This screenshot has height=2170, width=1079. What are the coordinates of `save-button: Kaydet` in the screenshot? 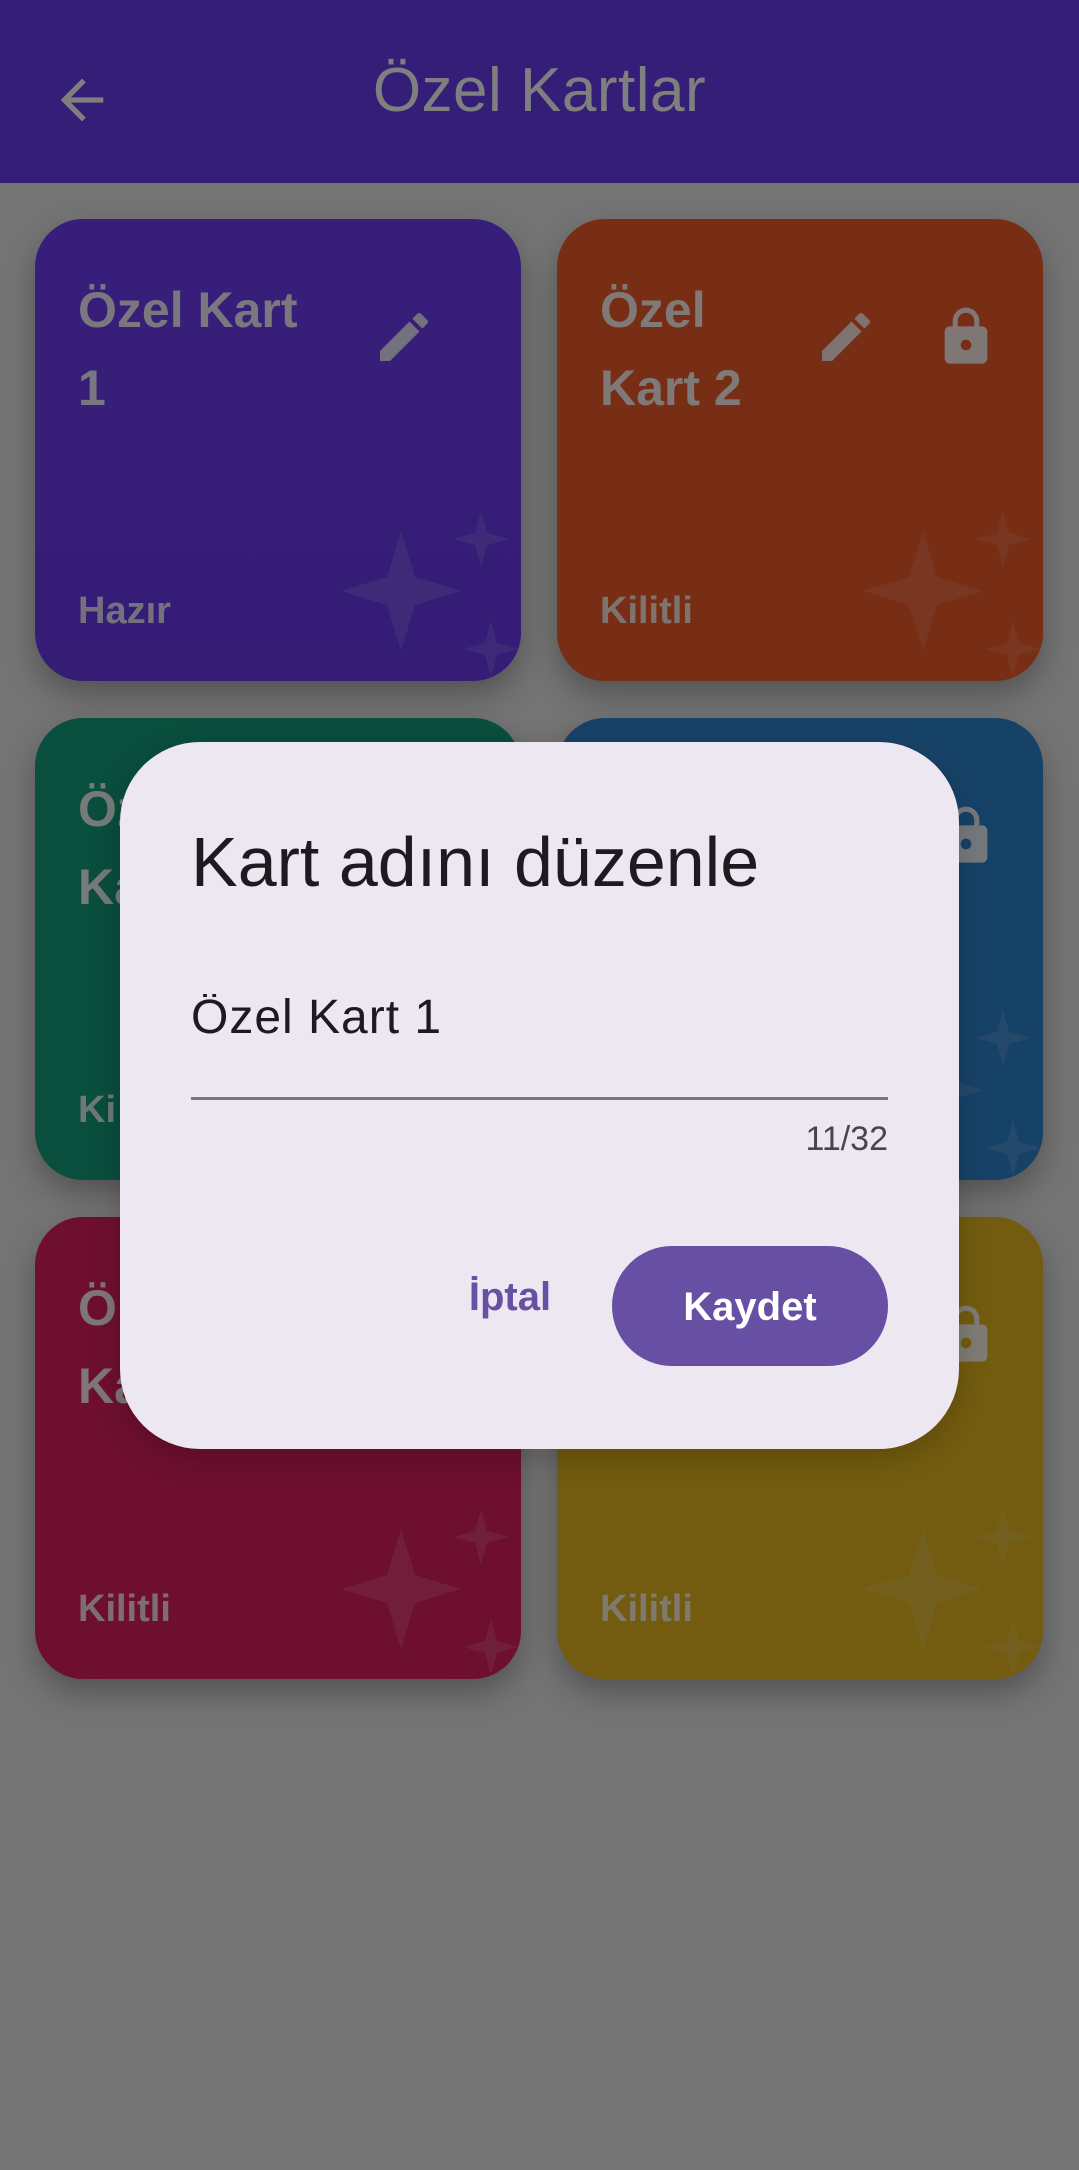 It's located at (750, 1306).